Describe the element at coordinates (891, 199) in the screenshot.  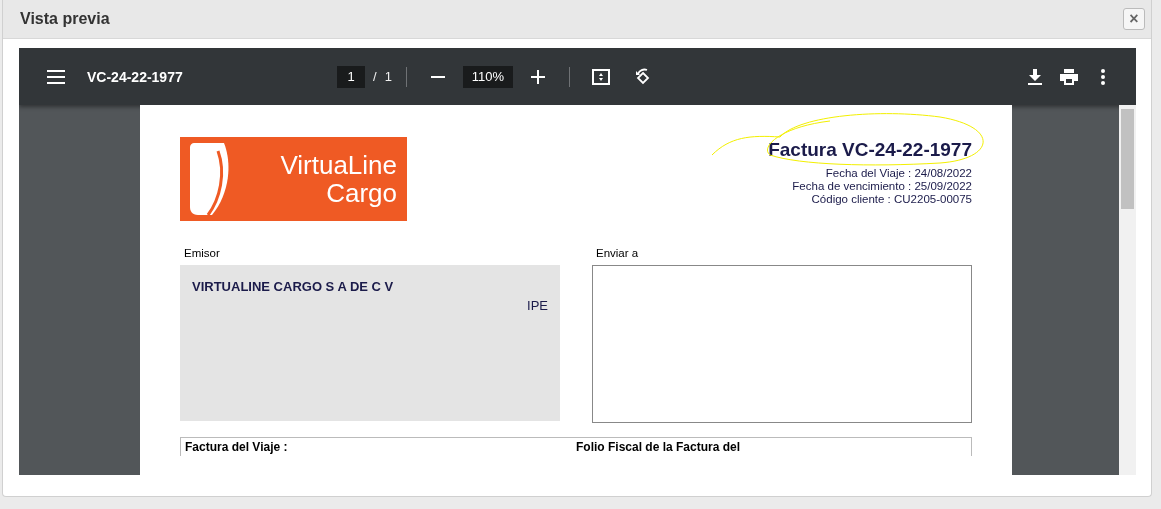
I see `invoice-detail: Código cliente : CU2205-00075` at that location.